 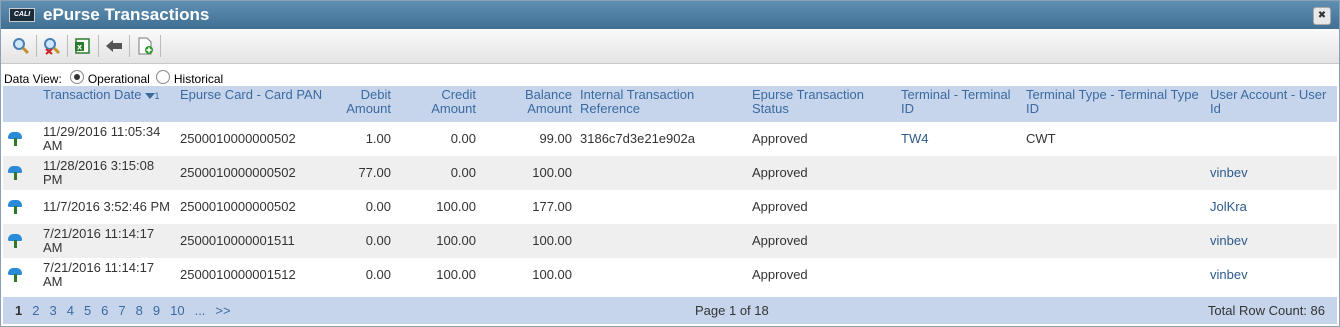 I want to click on page-link: 10, so click(x=177, y=310).